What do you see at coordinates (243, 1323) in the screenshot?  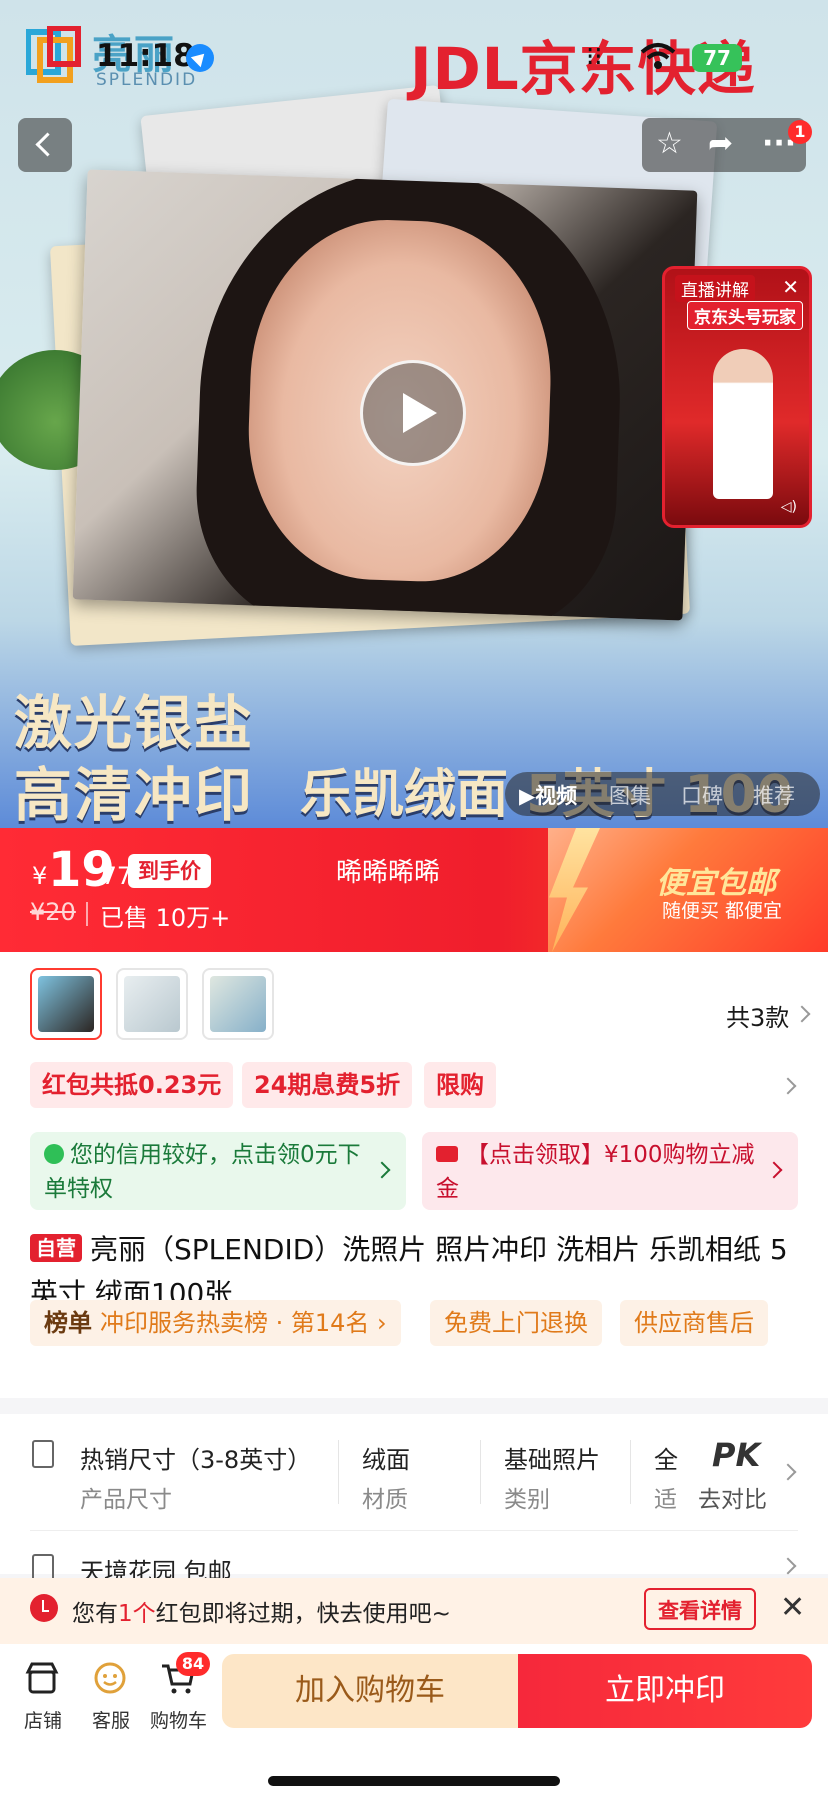 I see `ranking-text: 冲印服务热卖榜 · 第14名 ›` at bounding box center [243, 1323].